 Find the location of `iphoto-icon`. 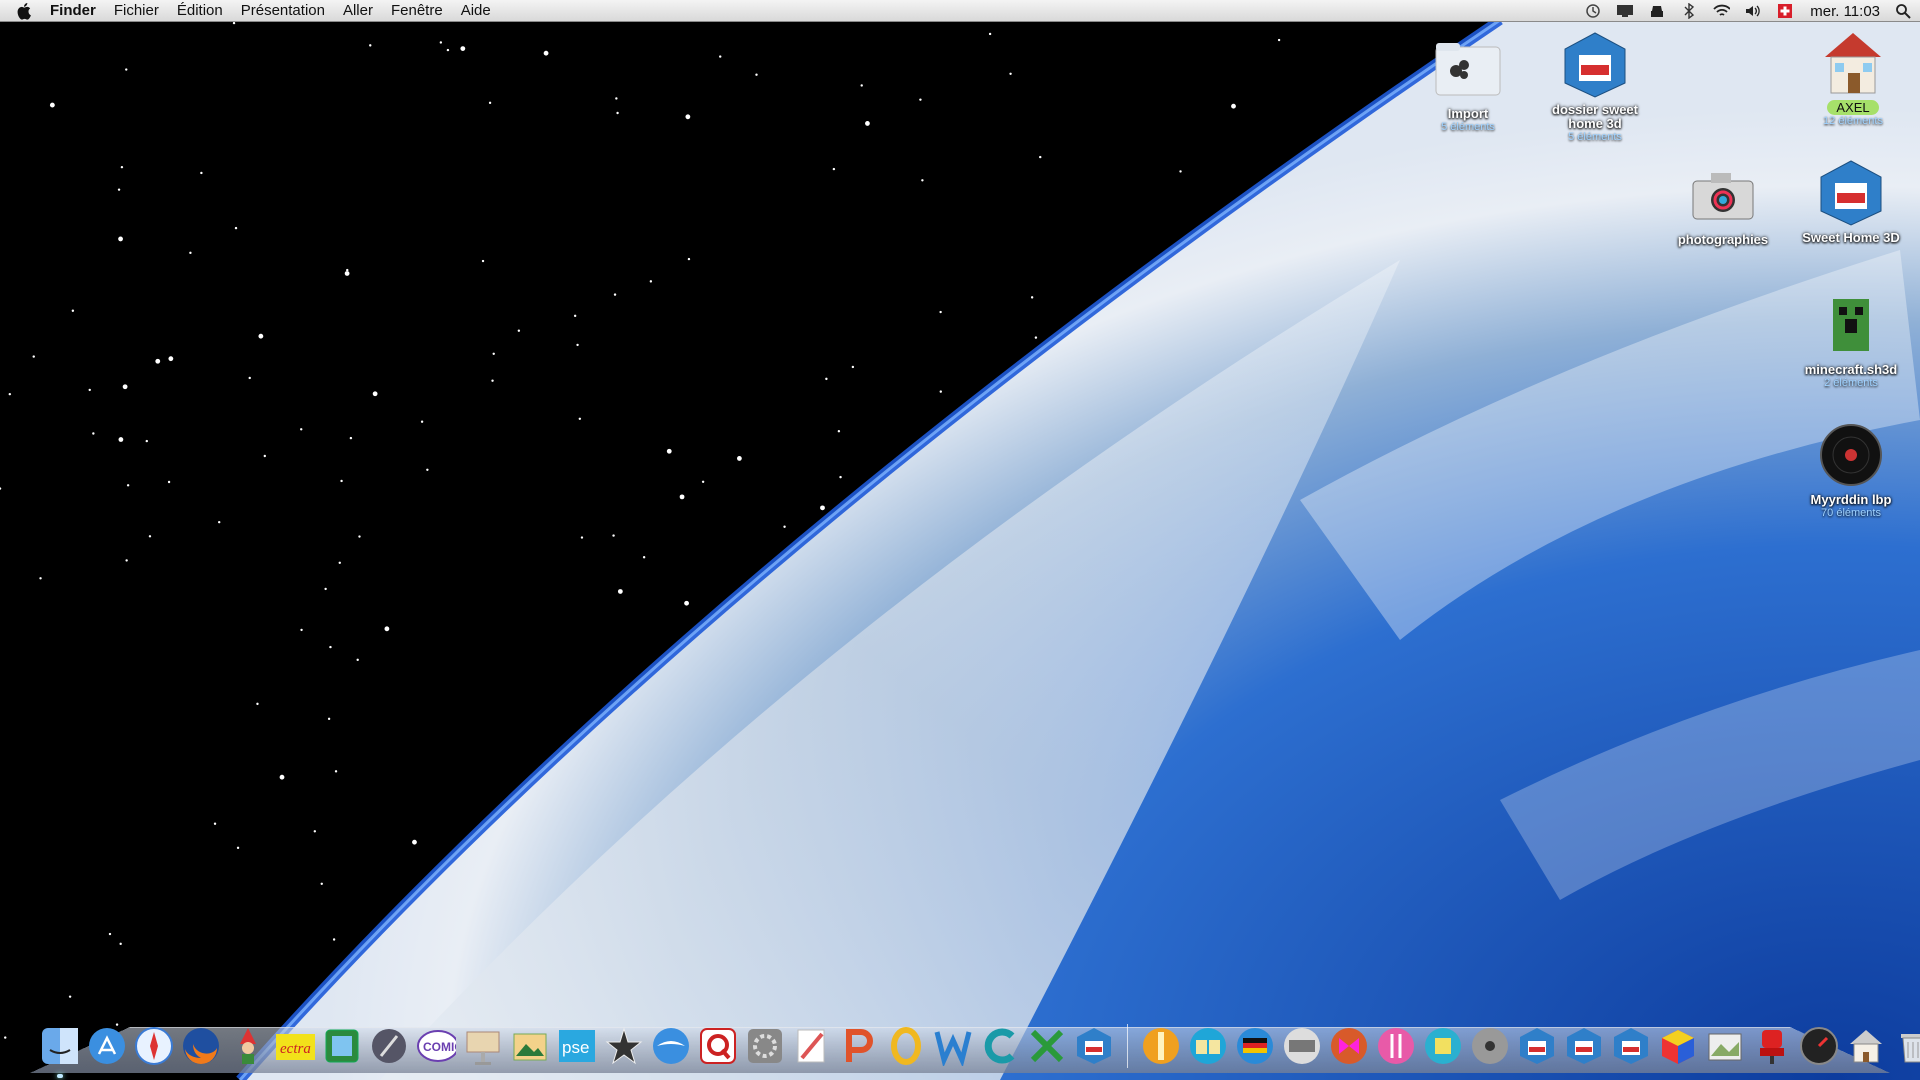

iphoto-icon is located at coordinates (530, 1046).